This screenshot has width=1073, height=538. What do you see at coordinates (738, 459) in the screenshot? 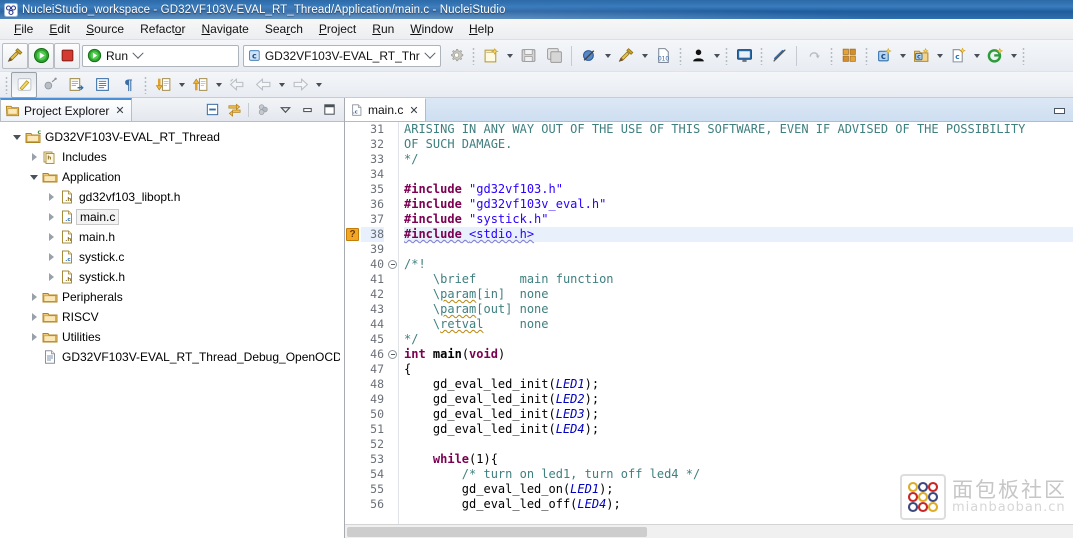
I see `code-line: while(1){` at bounding box center [738, 459].